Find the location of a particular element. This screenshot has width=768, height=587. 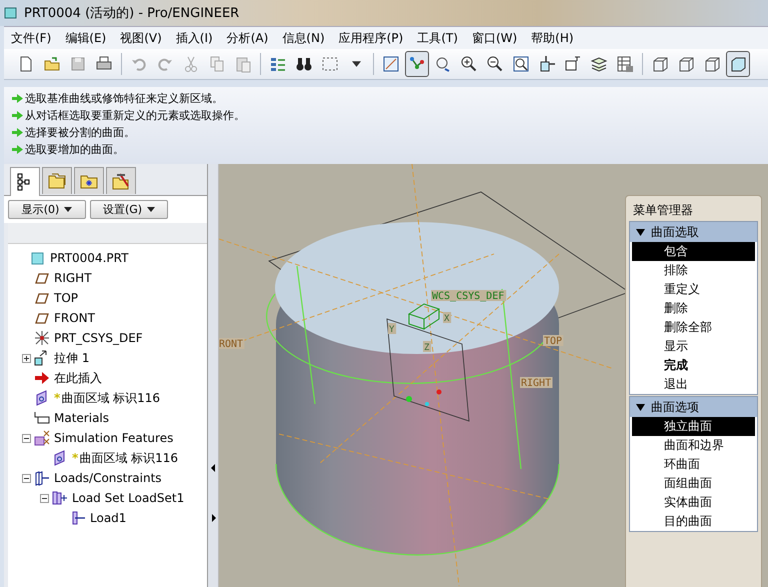

tree-item: Load1 is located at coordinates (108, 518).